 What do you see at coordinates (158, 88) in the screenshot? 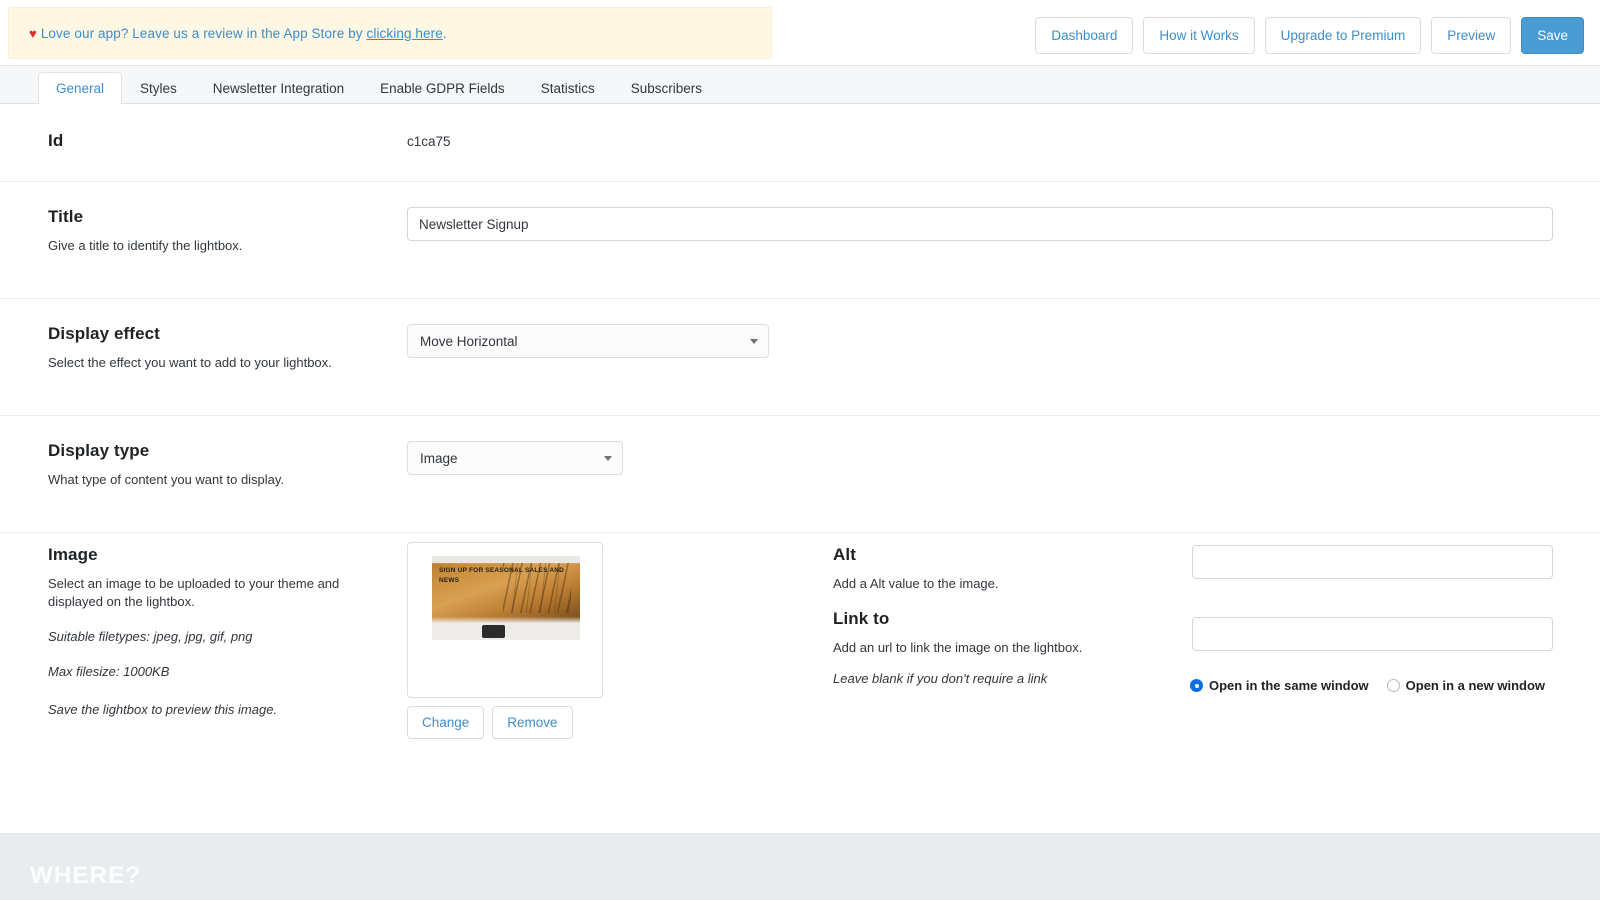
I see `tab-styles: Styles` at bounding box center [158, 88].